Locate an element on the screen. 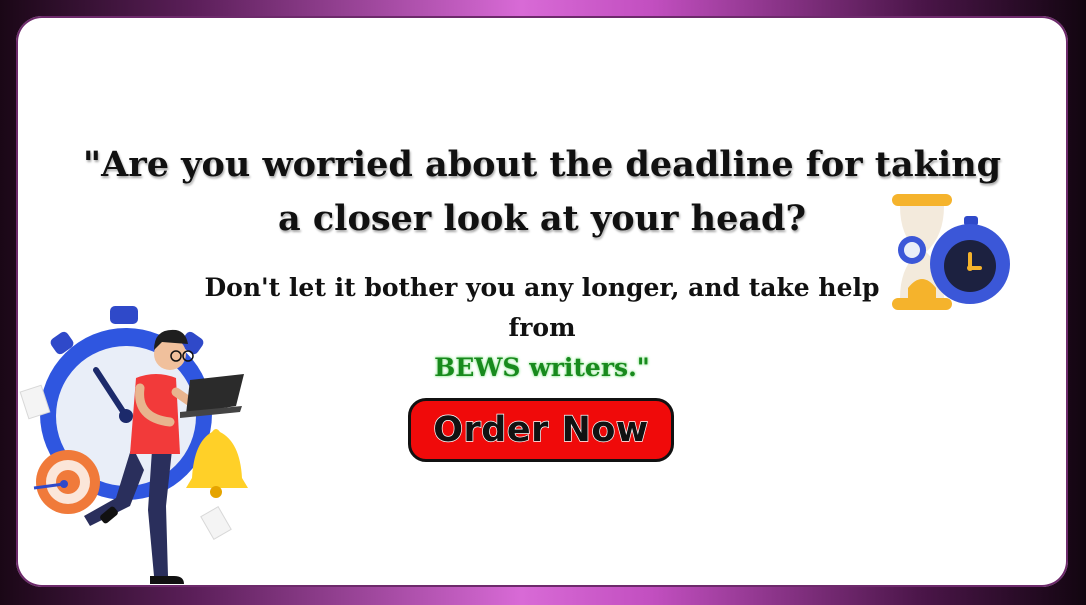 The image size is (1086, 605). target-icon is located at coordinates (66, 482).